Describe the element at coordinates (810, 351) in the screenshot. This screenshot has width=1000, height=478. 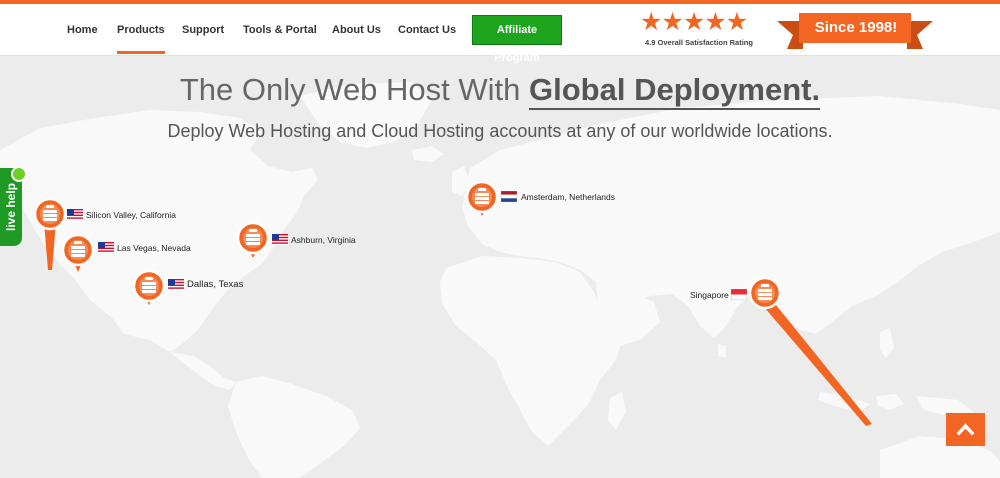
I see `pin-singapore` at that location.